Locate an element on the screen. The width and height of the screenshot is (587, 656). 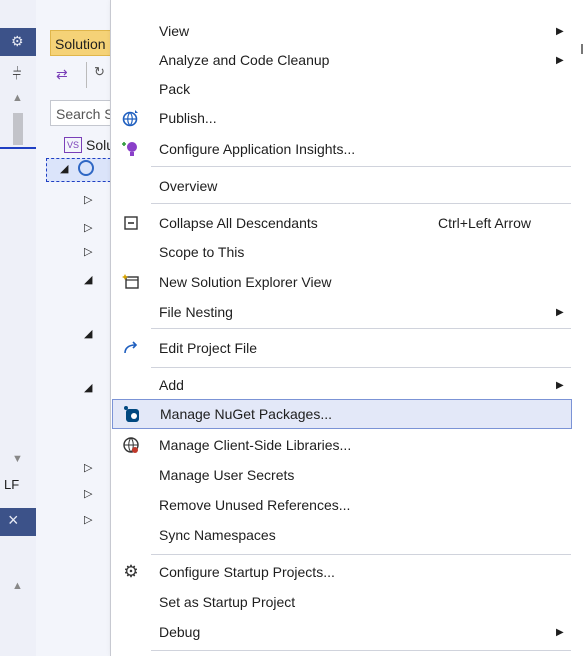
edit-redo-icon is located at coordinates (131, 348).